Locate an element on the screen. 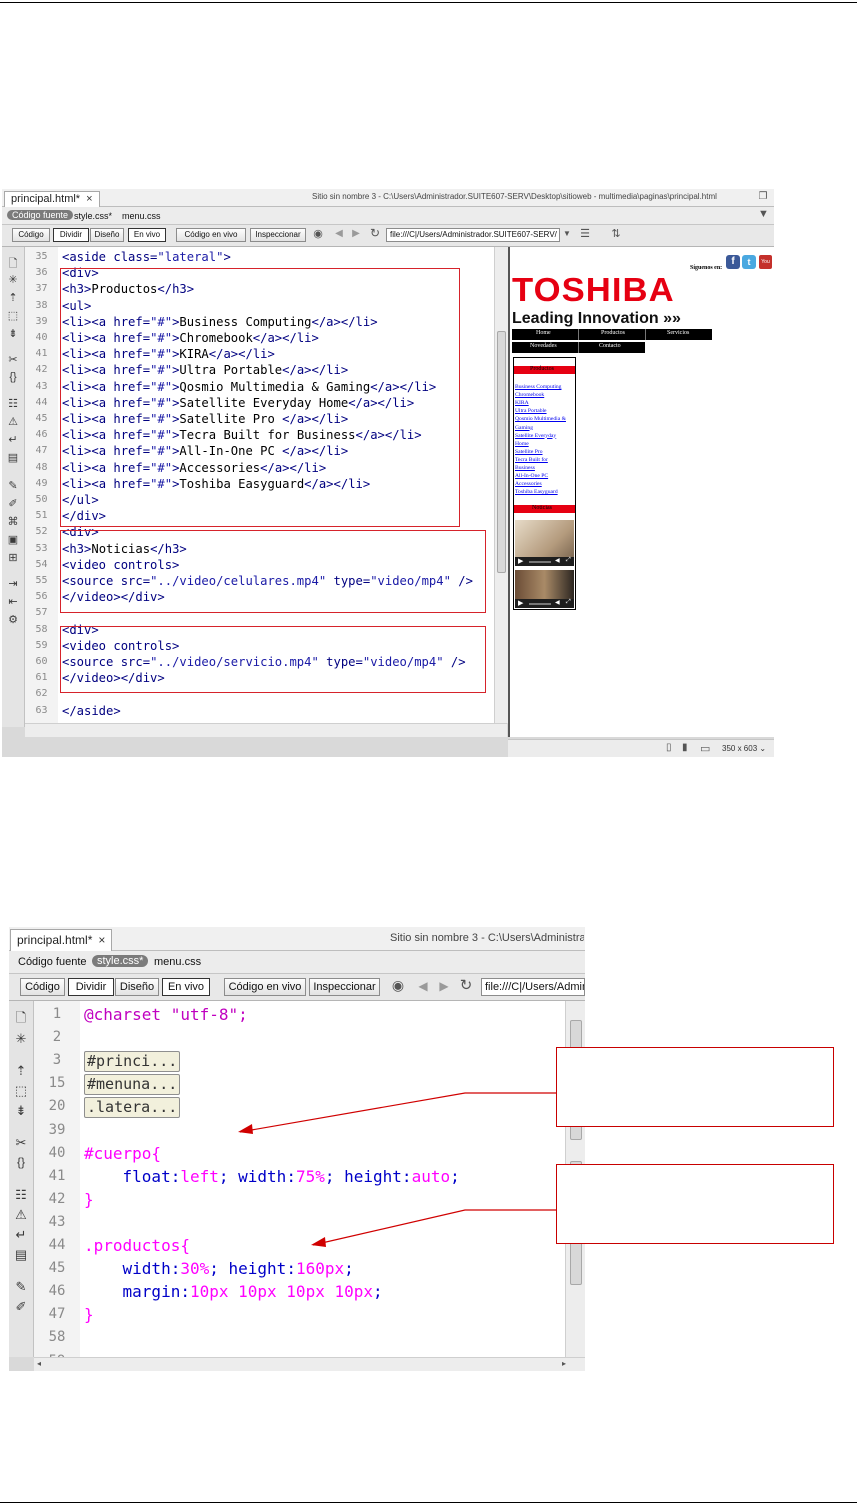 The image size is (857, 1512). product-link: Business is located at coordinates (525, 468).